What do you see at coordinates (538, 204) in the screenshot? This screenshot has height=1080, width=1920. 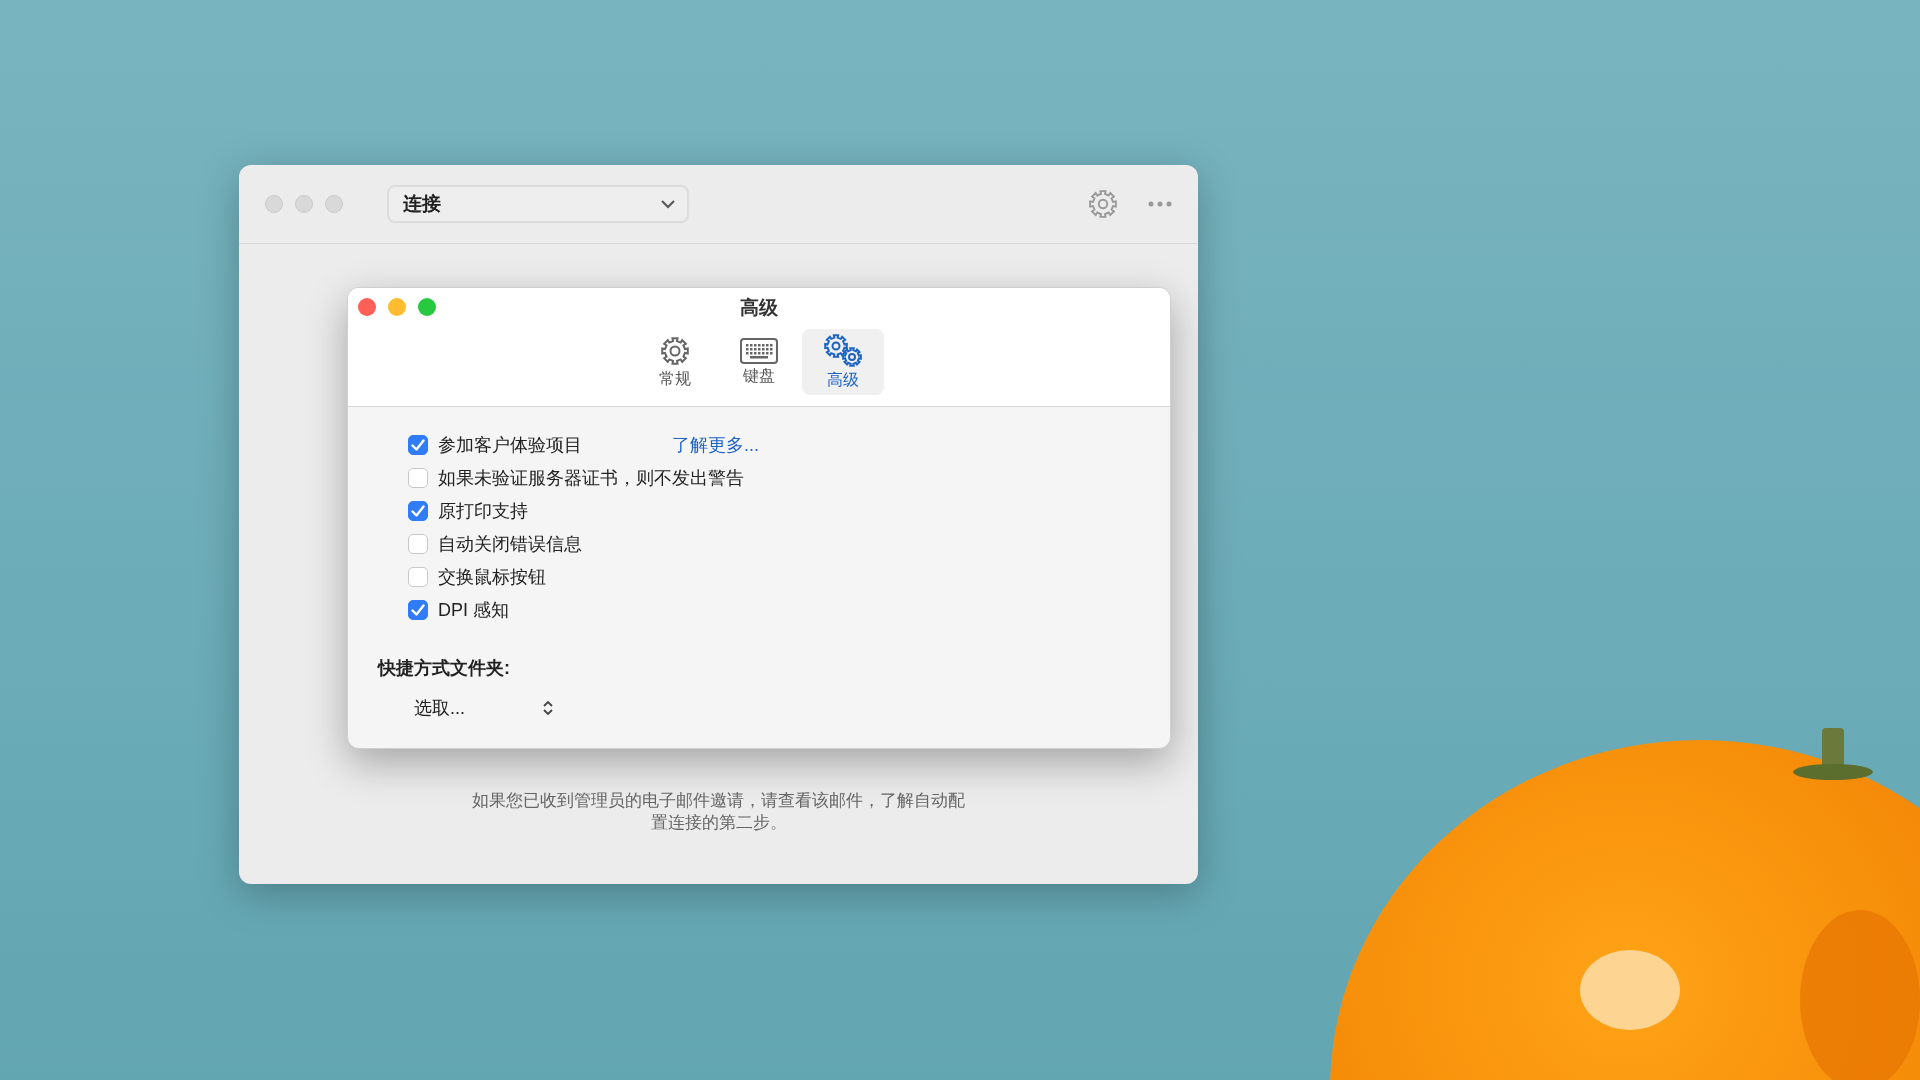 I see `connection-select: 连接` at bounding box center [538, 204].